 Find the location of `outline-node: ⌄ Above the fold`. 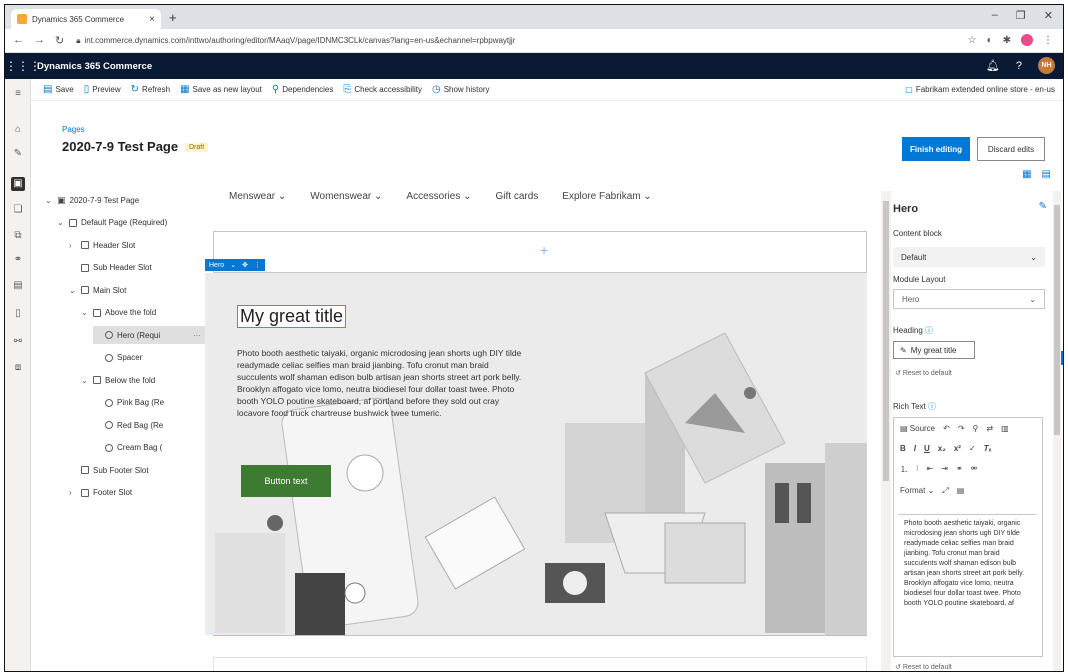

outline-node: ⌄ Above the fold is located at coordinates (118, 313).